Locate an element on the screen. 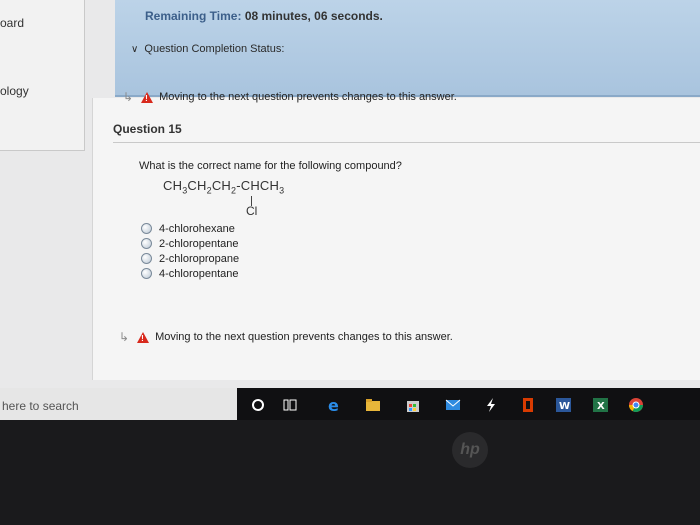  sidebar-item-board: oard is located at coordinates (12, 23).